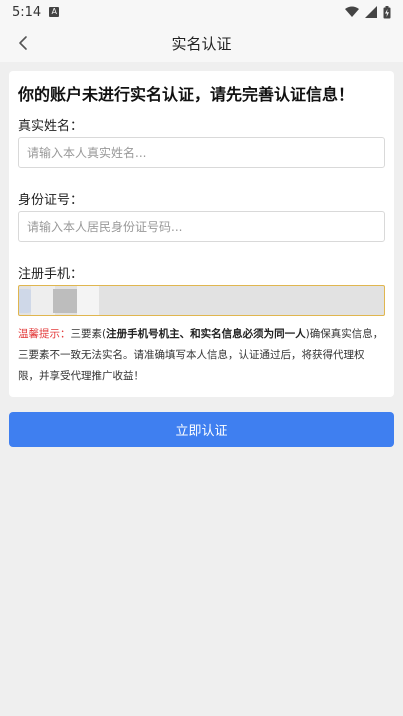  I want to click on name-label: 真实姓名：, so click(51, 126).